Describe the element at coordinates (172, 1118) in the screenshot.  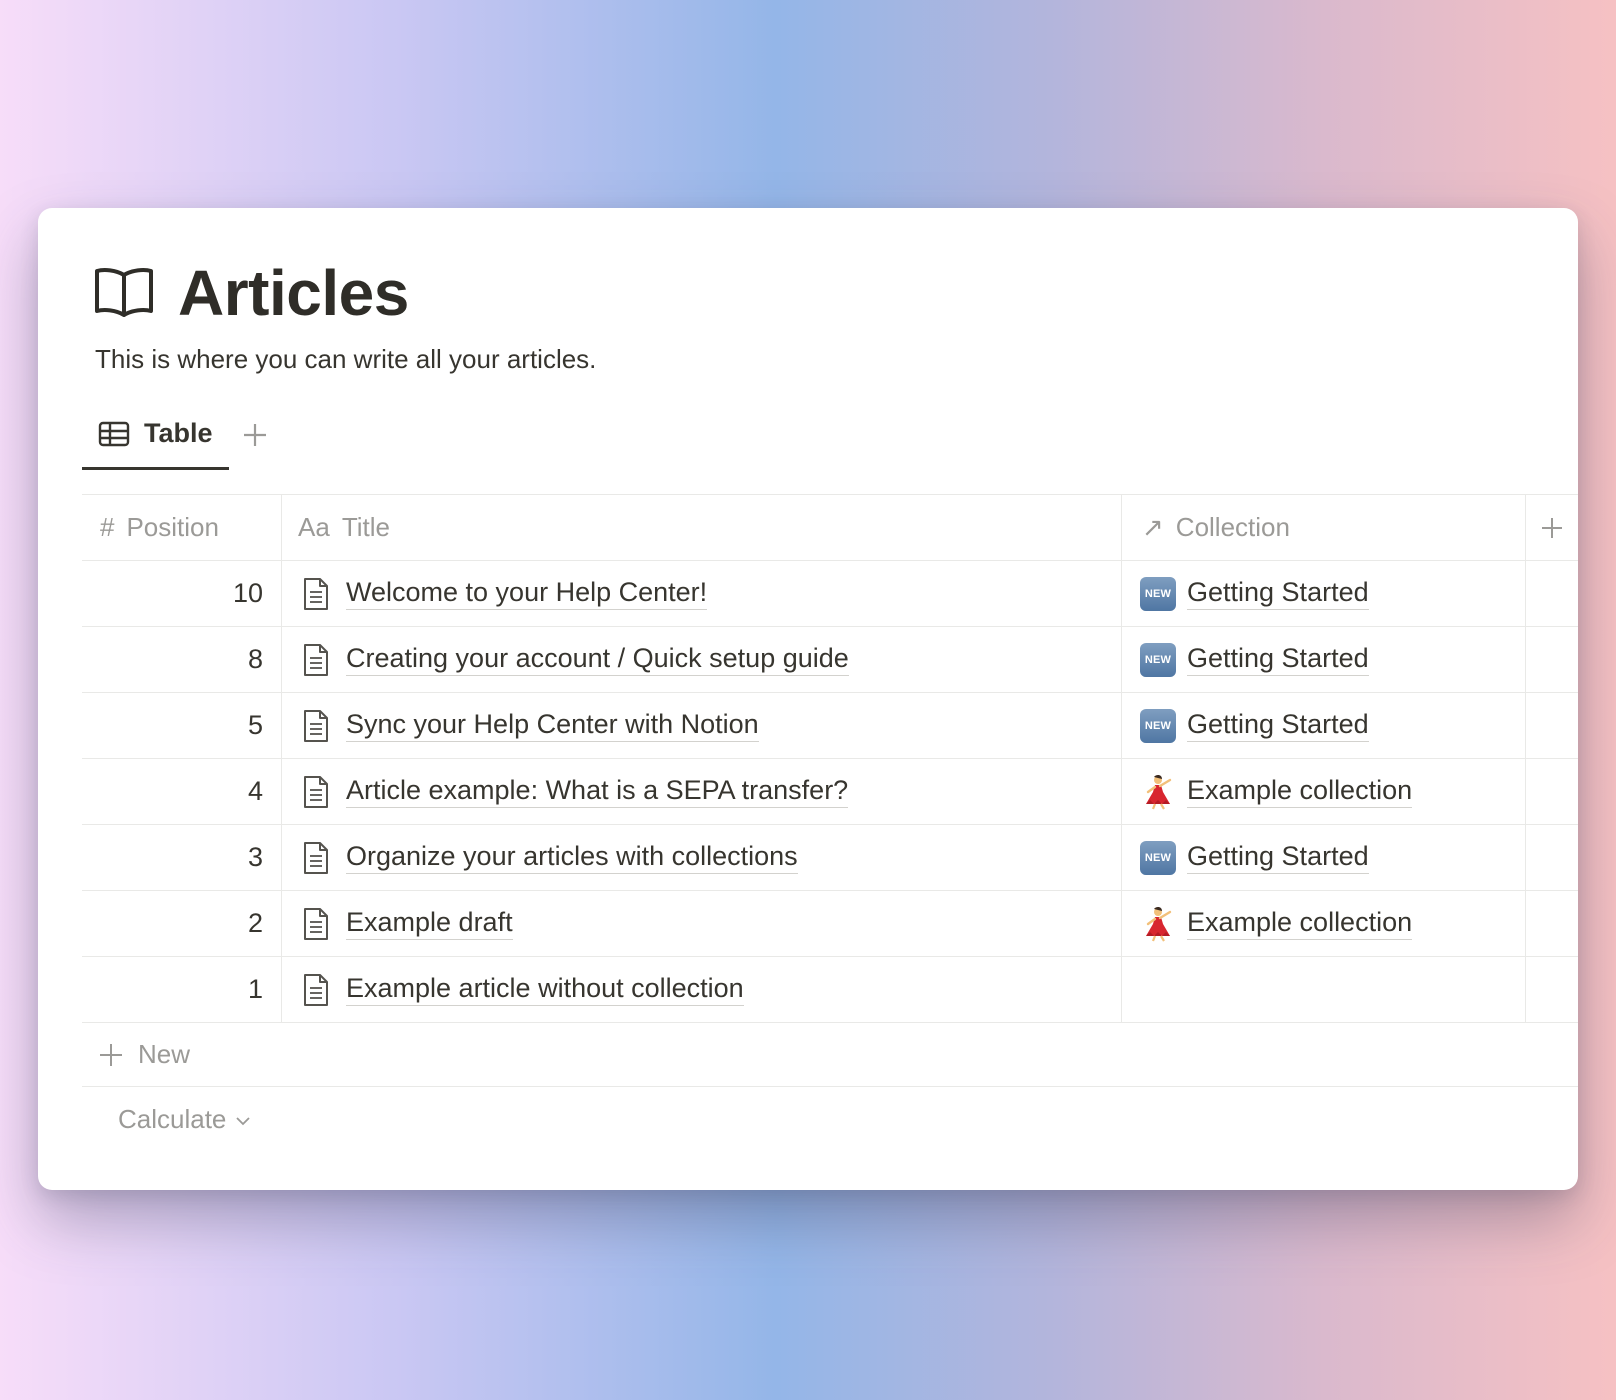
I see `calculate-label: Calculate` at that location.